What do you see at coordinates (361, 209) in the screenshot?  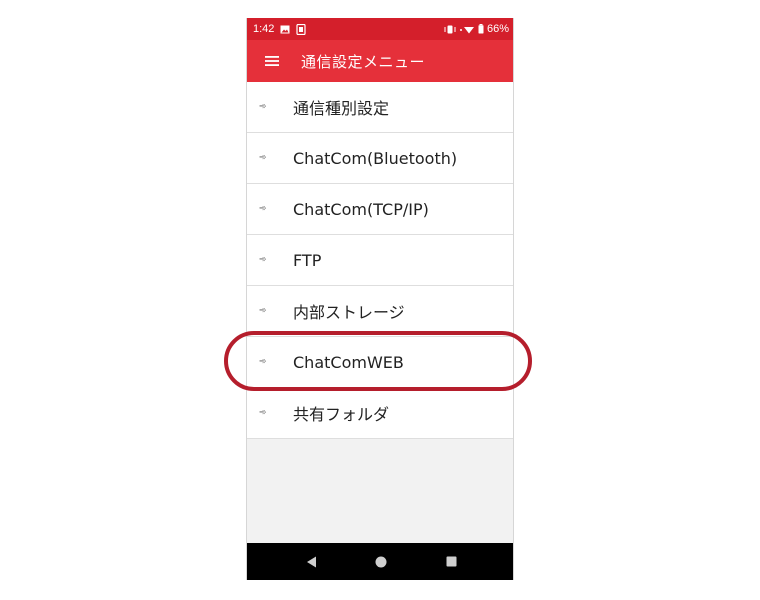 I see `menu-item-label: ChatCom(TCP/IP)` at bounding box center [361, 209].